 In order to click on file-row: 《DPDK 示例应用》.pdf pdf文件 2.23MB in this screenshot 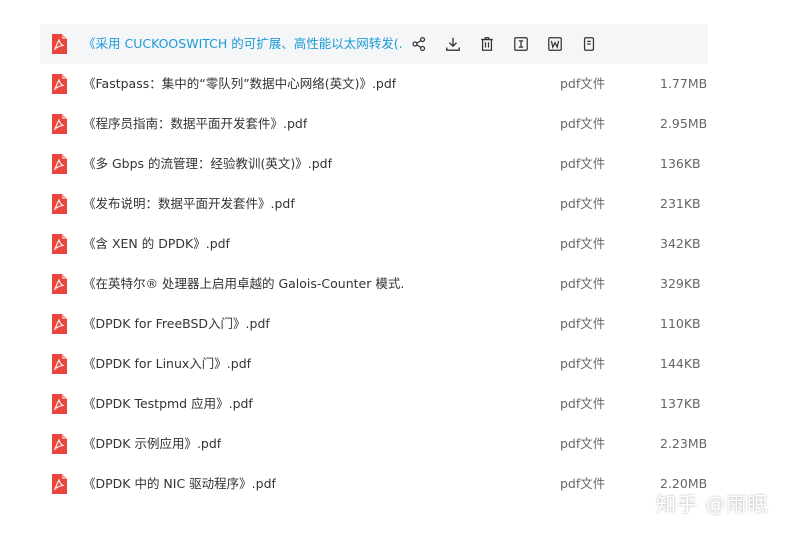, I will do `click(374, 444)`.